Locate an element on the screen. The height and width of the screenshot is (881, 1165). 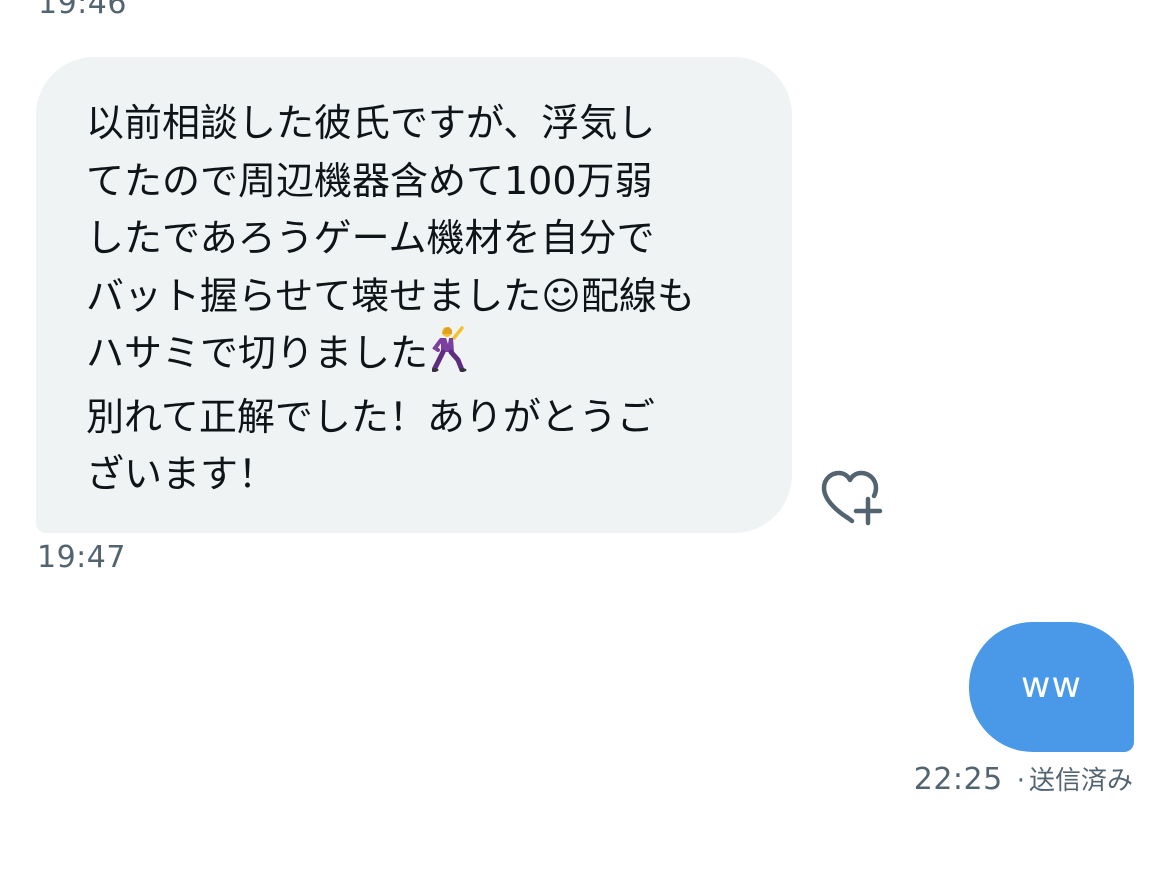
outgoing-message-bubble: ww is located at coordinates (1051, 687).